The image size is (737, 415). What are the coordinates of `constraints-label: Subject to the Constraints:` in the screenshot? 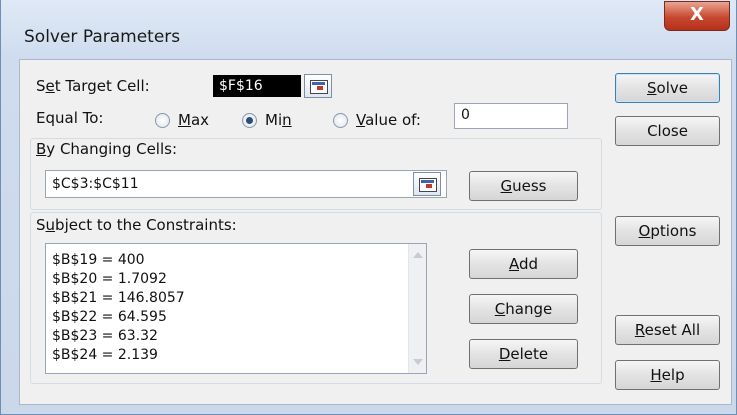 It's located at (136, 225).